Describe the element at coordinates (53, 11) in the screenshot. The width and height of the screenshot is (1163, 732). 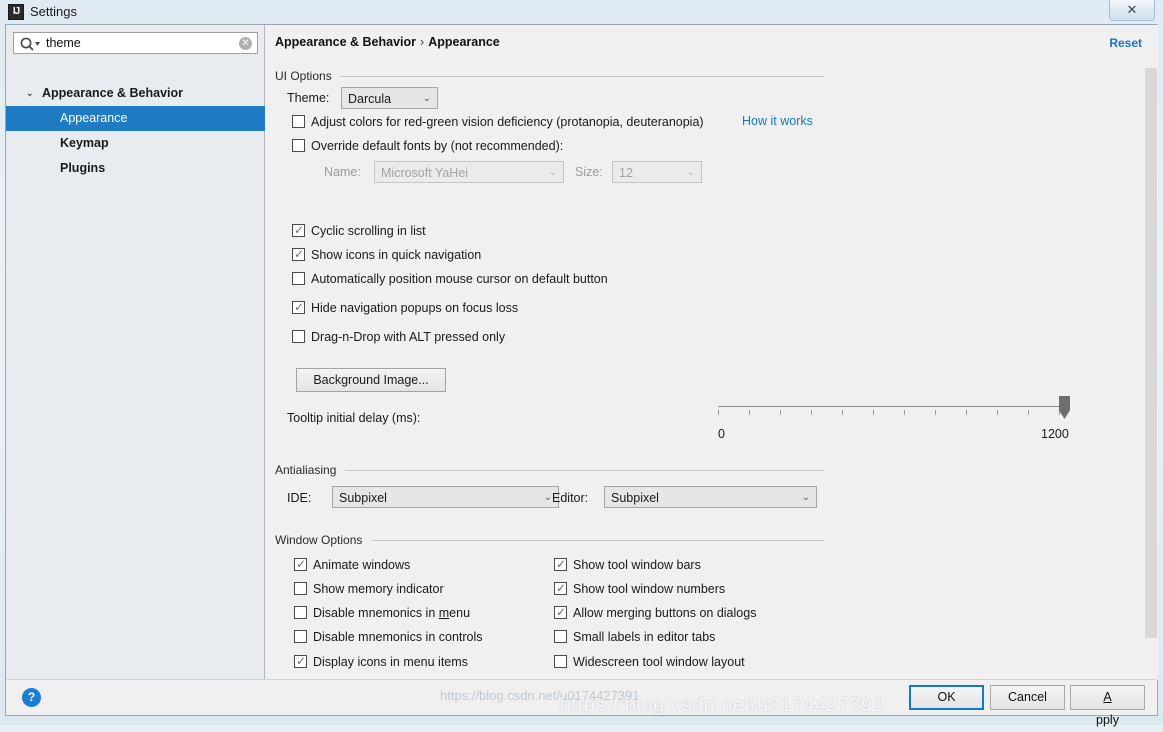
I see `window-title: Settings` at that location.